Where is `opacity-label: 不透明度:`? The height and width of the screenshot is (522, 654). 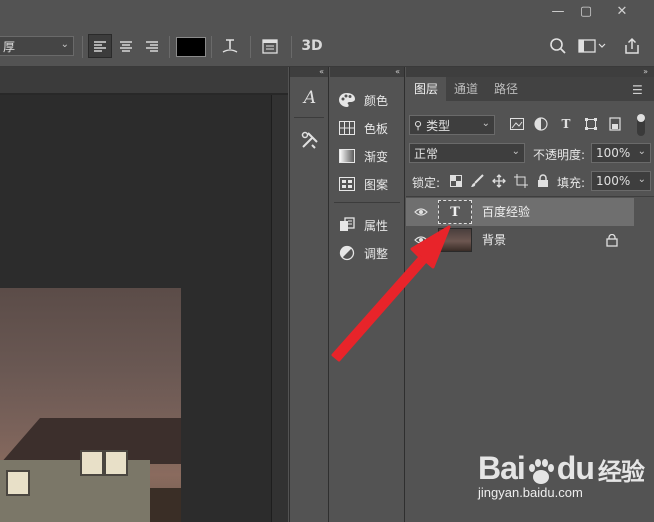 opacity-label: 不透明度: is located at coordinates (559, 155).